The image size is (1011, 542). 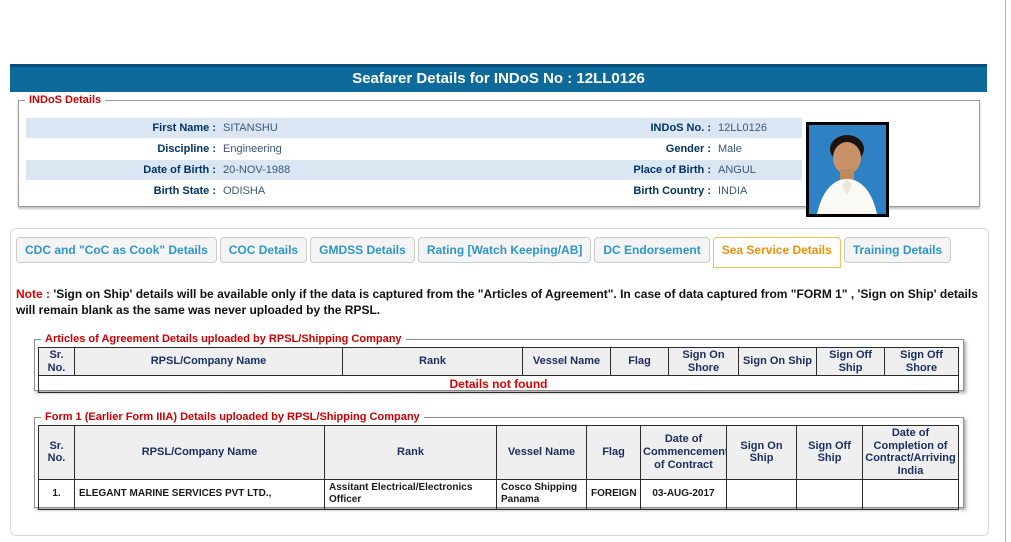 I want to click on tab-dc-endorsement: DC Endorsement, so click(x=652, y=250).